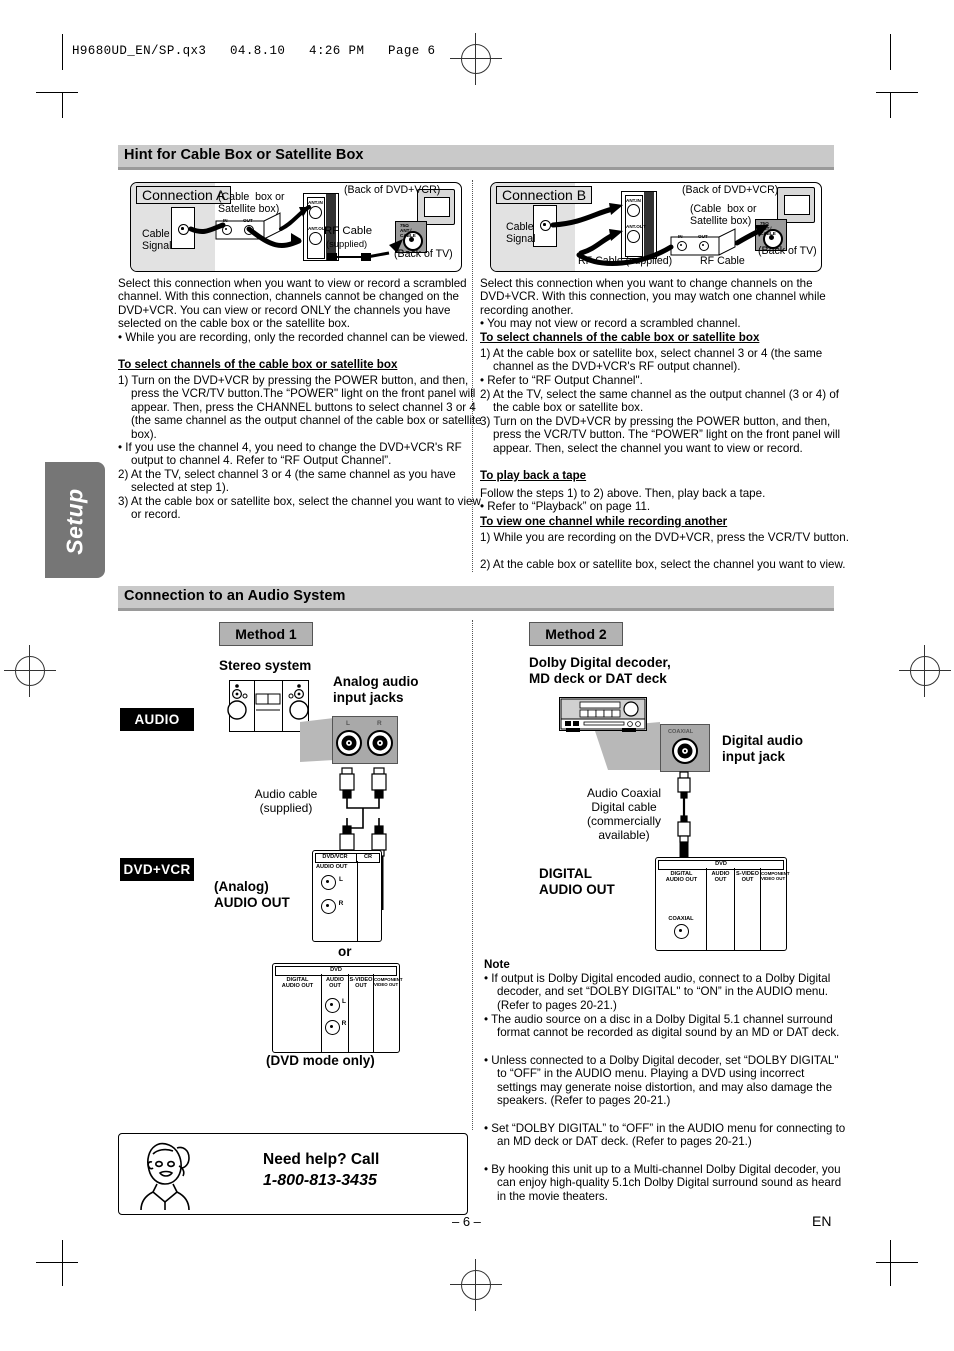 This screenshot has height=1351, width=954. Describe the element at coordinates (722, 261) in the screenshot. I see `connection-b-rfcable-caption: RF Cable` at that location.